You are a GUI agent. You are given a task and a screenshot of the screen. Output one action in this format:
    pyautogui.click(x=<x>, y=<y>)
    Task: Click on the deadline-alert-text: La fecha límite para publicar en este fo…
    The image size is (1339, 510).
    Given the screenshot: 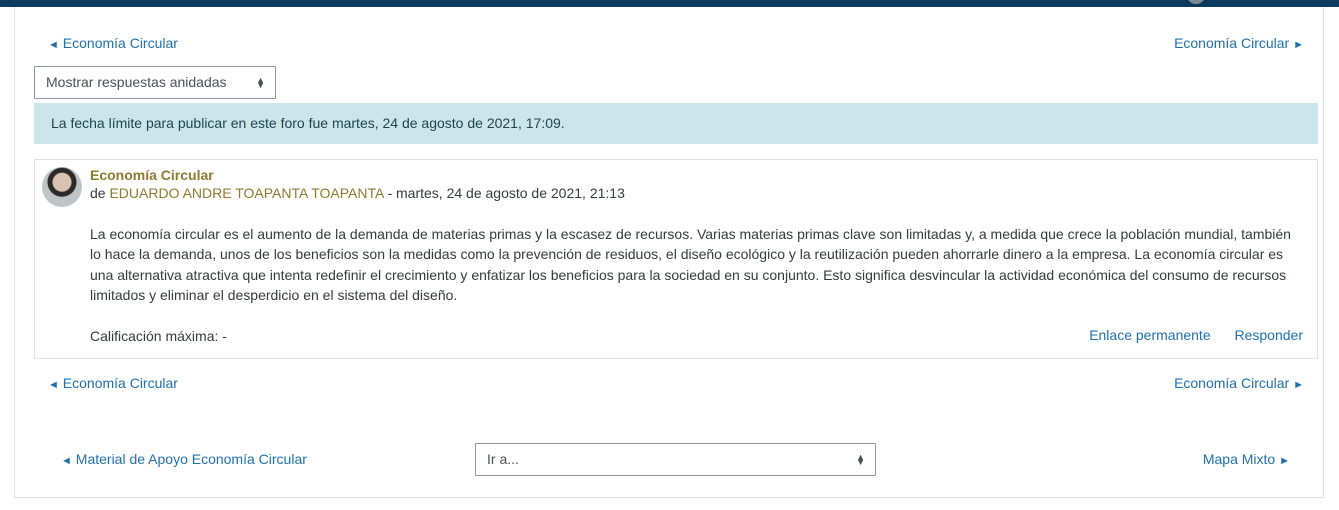 What is the action you would take?
    pyautogui.click(x=308, y=123)
    